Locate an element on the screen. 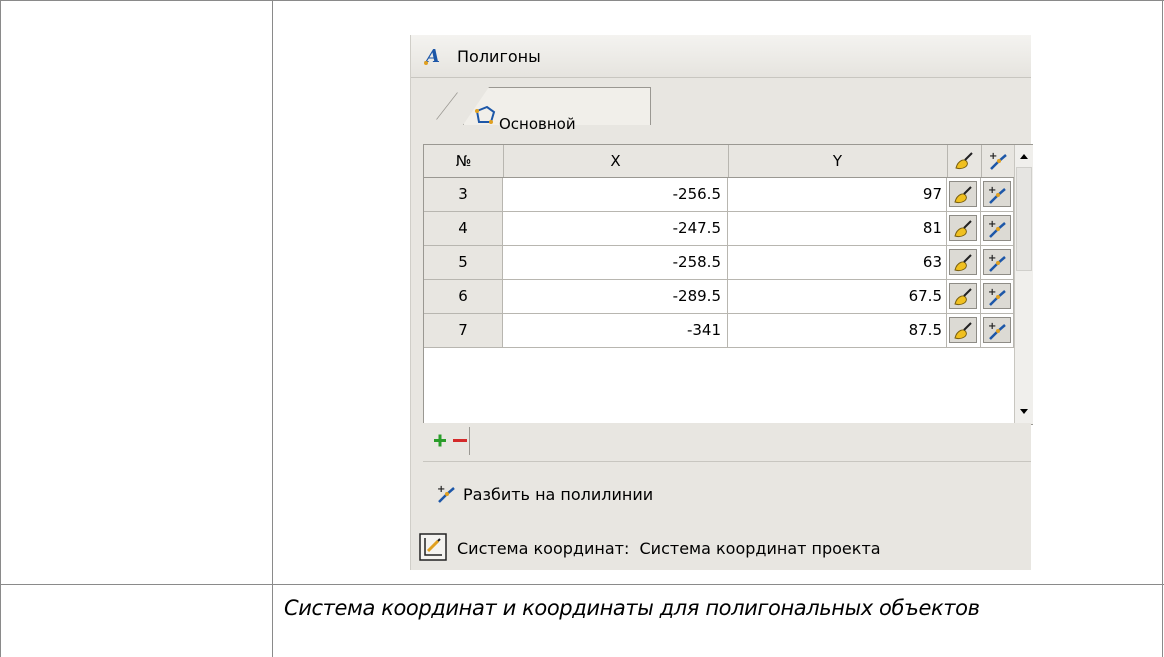 This screenshot has width=1164, height=657. table-column-divider is located at coordinates (272, 328).